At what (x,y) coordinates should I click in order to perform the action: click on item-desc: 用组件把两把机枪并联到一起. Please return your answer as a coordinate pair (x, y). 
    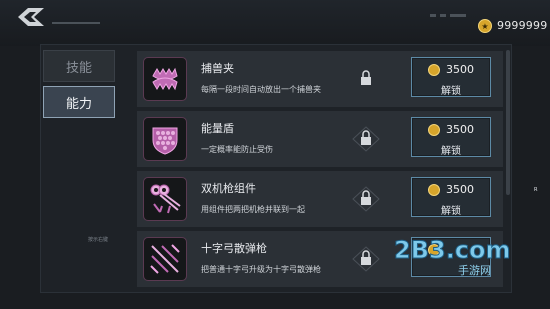
    Looking at the image, I should click on (253, 209).